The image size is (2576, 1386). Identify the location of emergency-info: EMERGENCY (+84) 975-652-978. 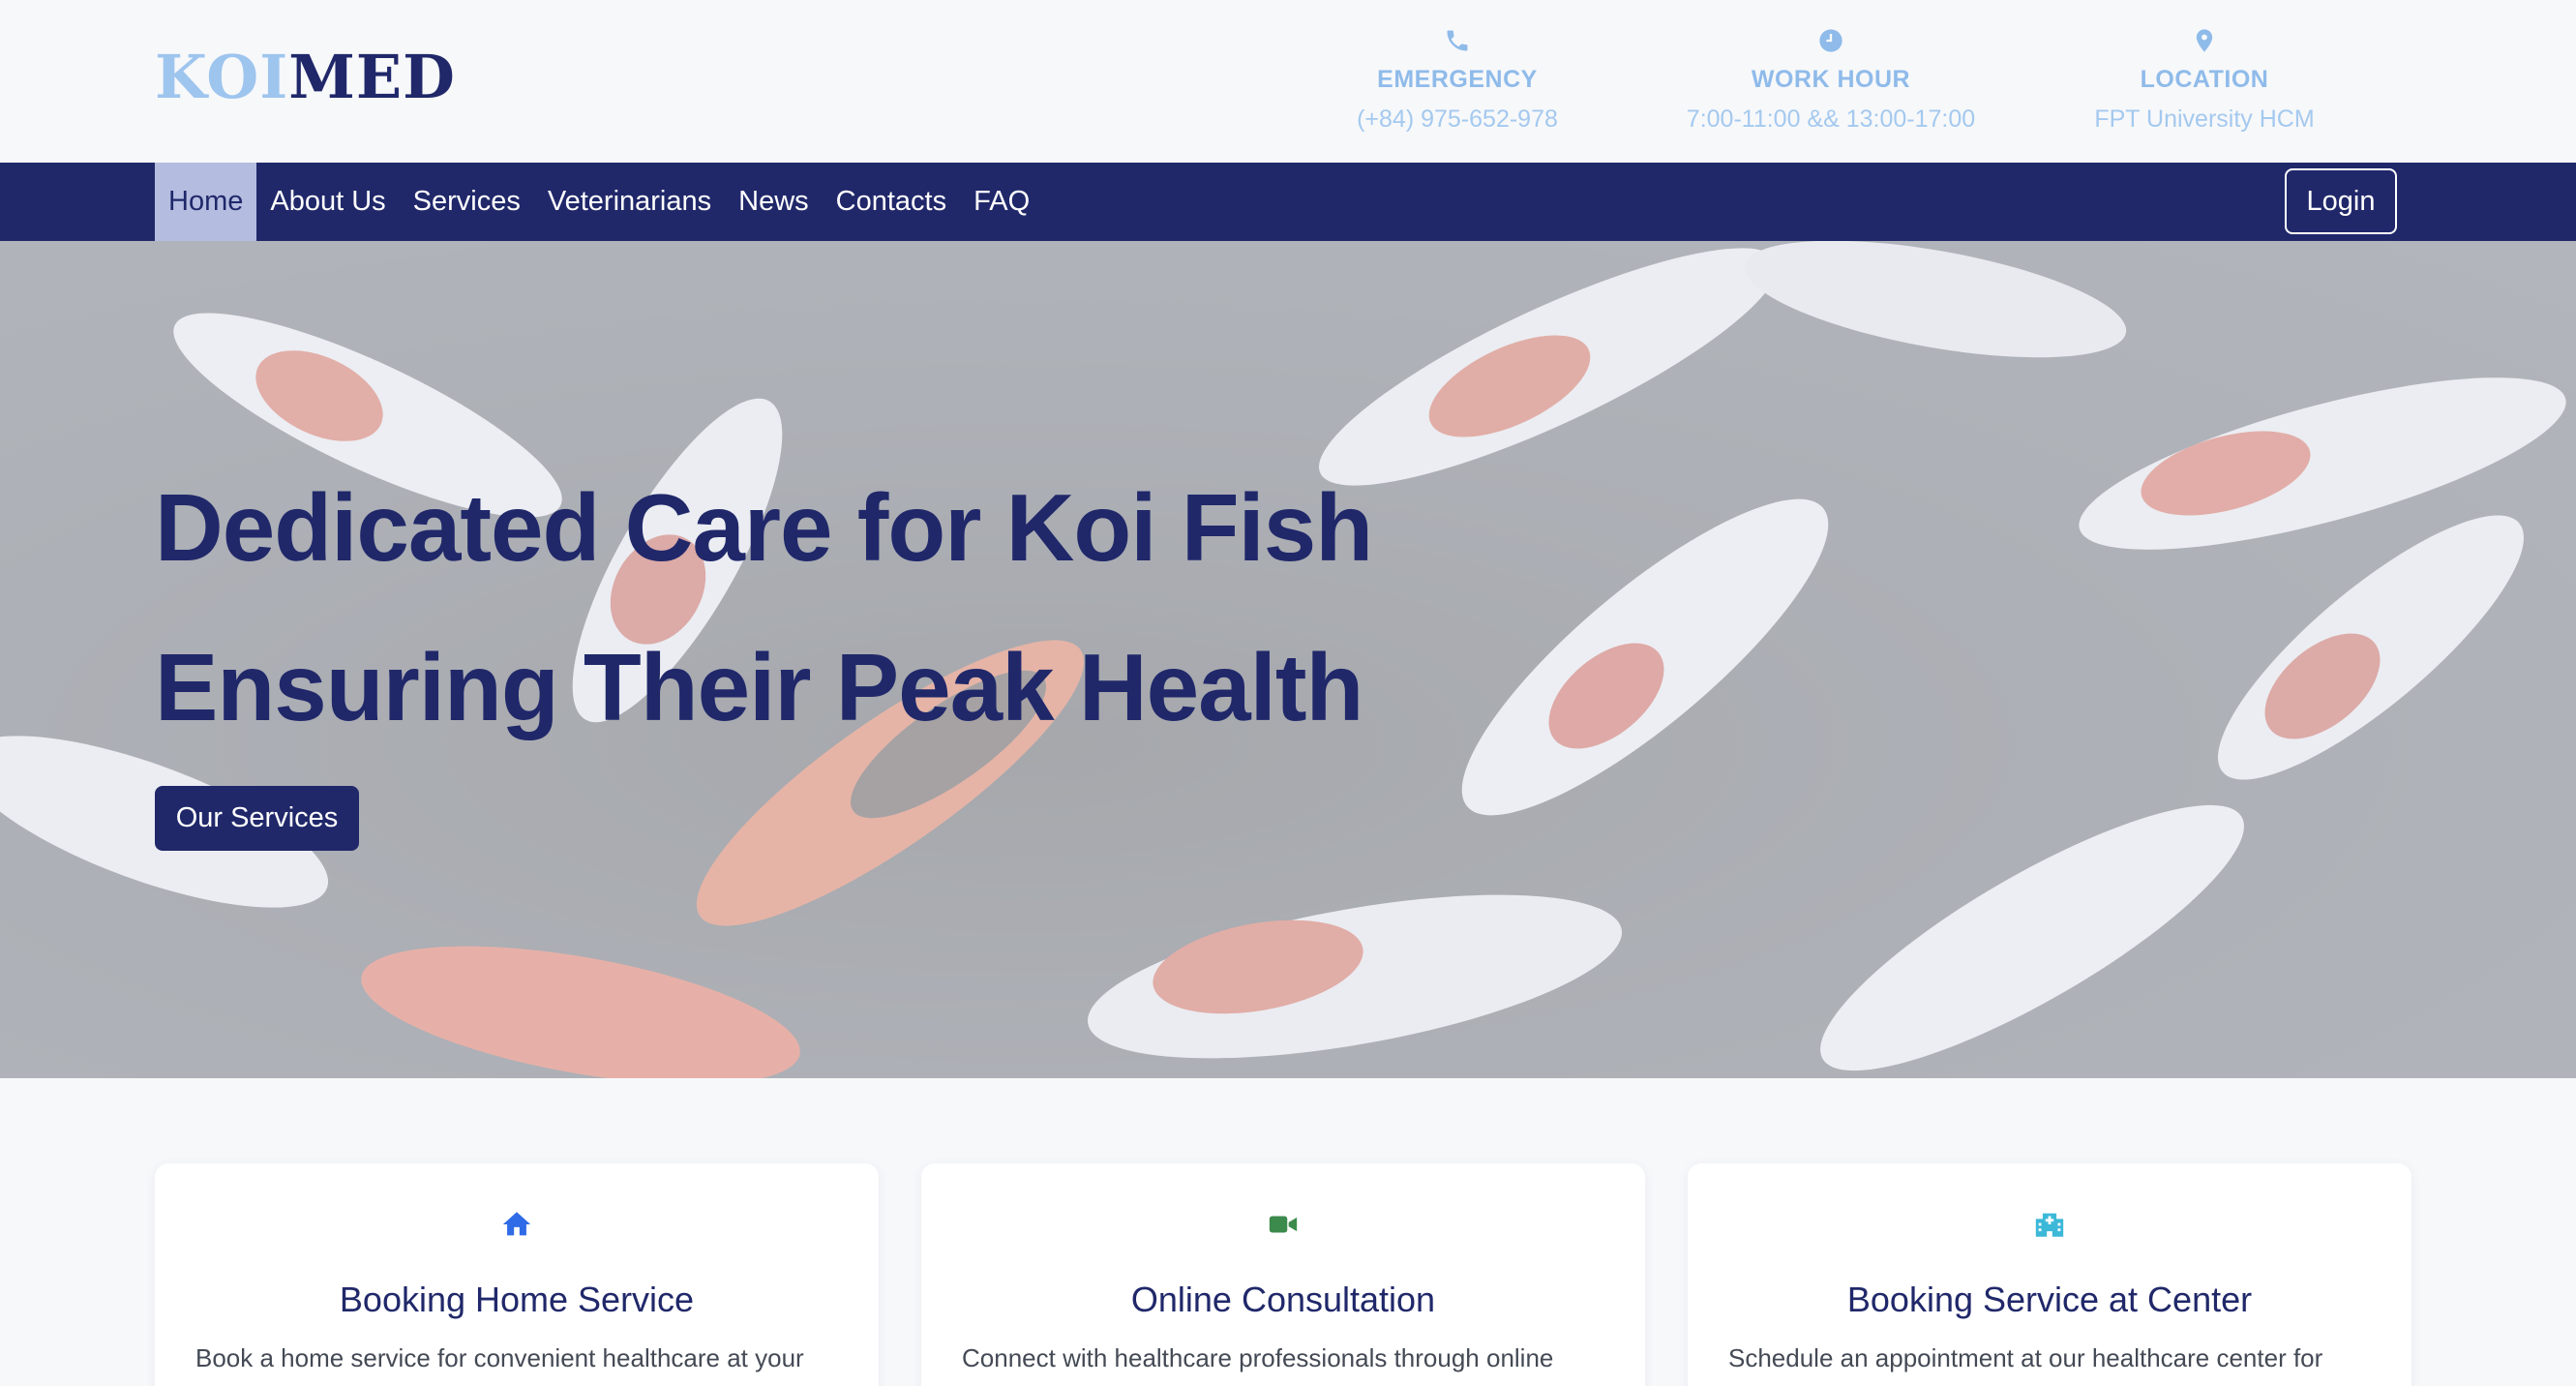
(1457, 80).